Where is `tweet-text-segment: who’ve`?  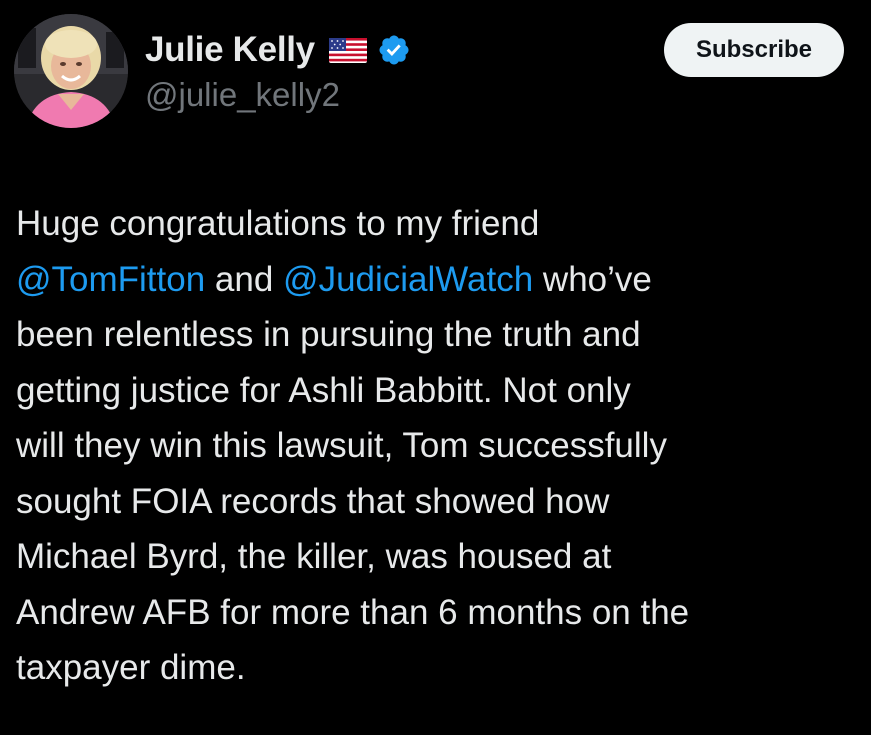 tweet-text-segment: who’ve is located at coordinates (592, 279).